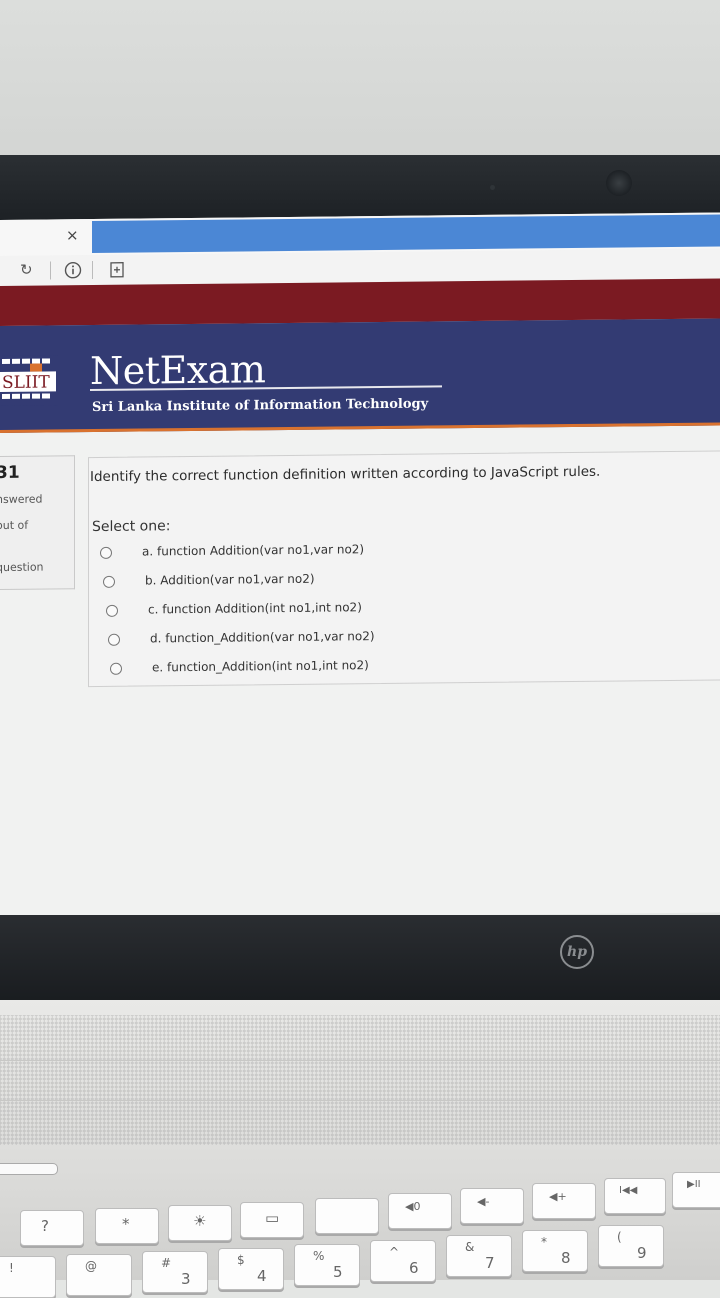  I want to click on keyboard-key: ◀0, so click(420, 1211).